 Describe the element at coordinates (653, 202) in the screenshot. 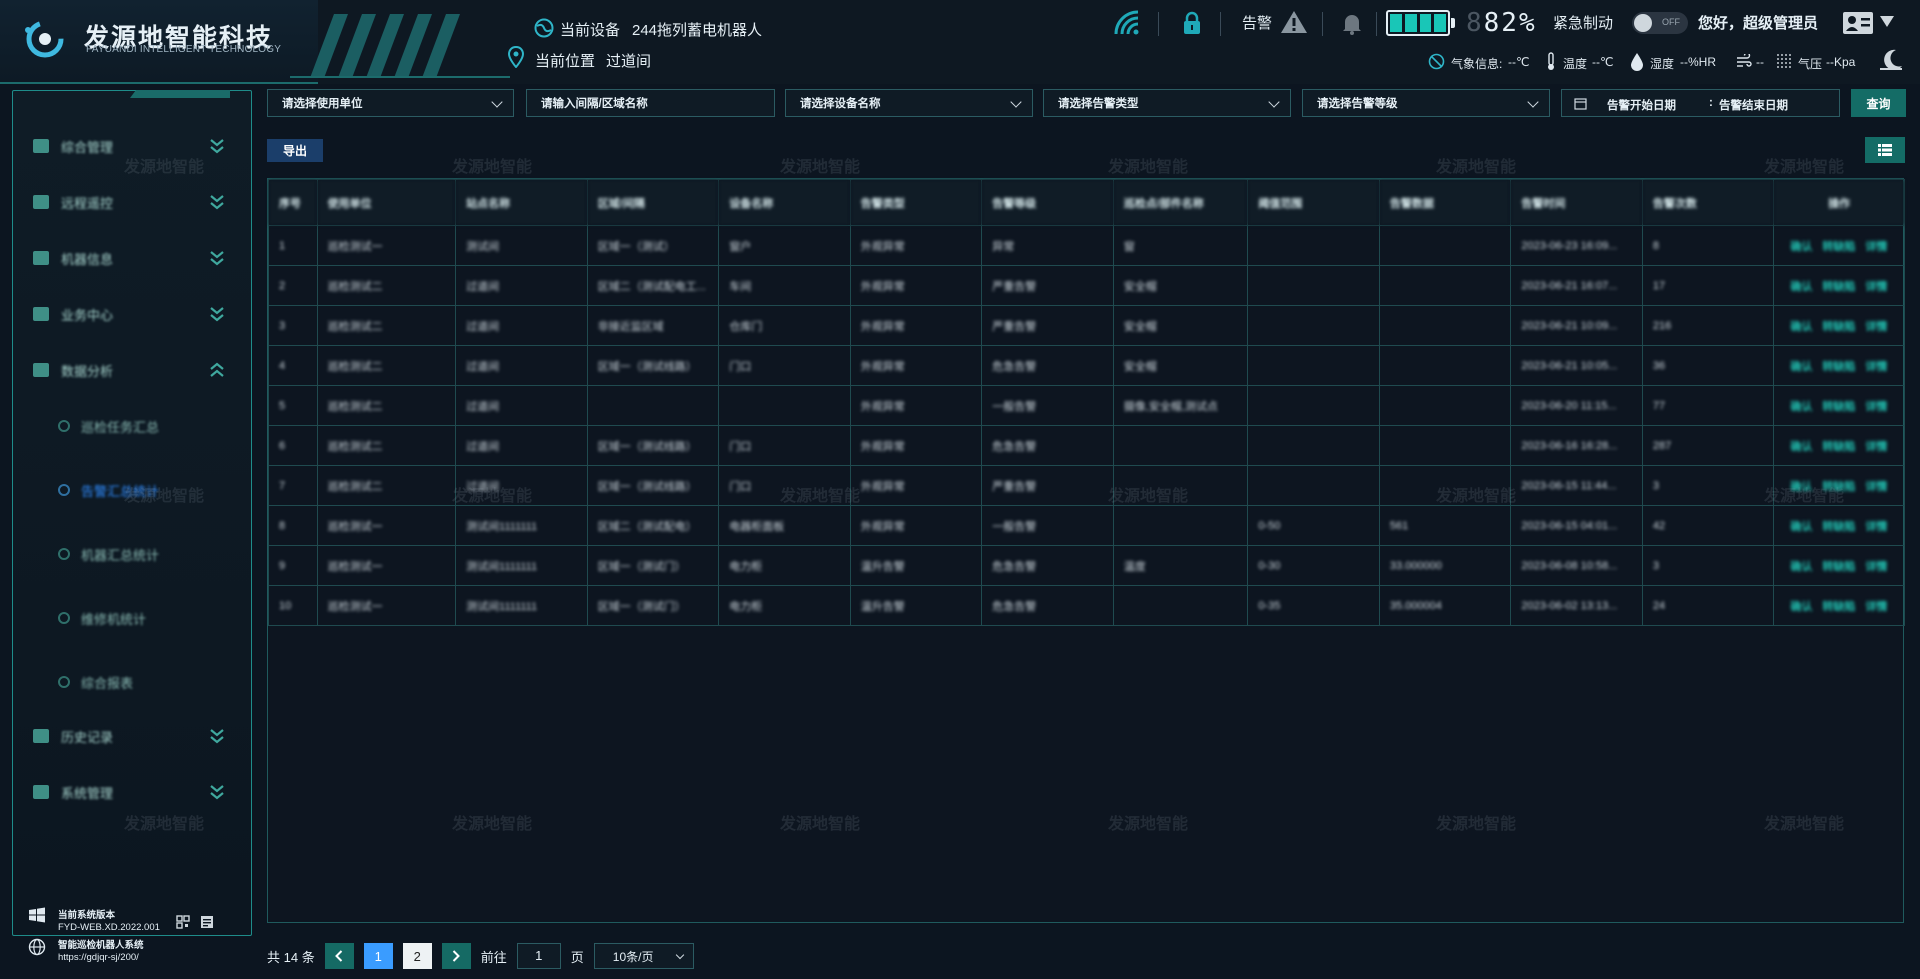

I see `column-header: 区域/间隔` at that location.